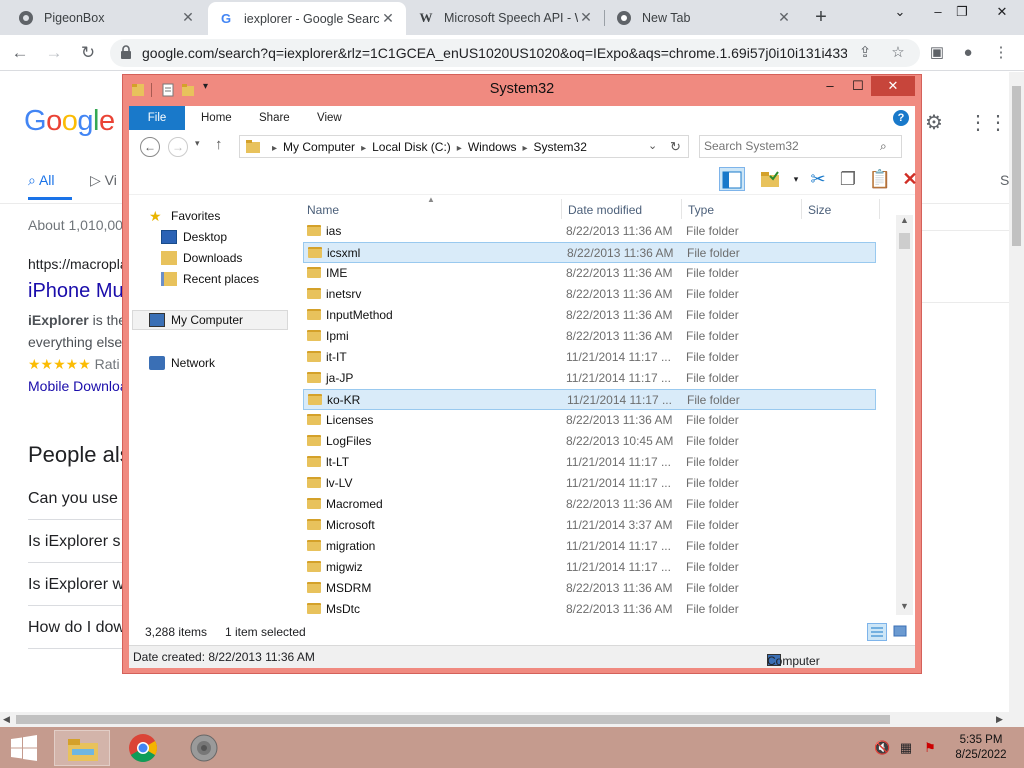  Describe the element at coordinates (1001, 53) in the screenshot. I see `menu-kebab-icon: ⋮` at that location.